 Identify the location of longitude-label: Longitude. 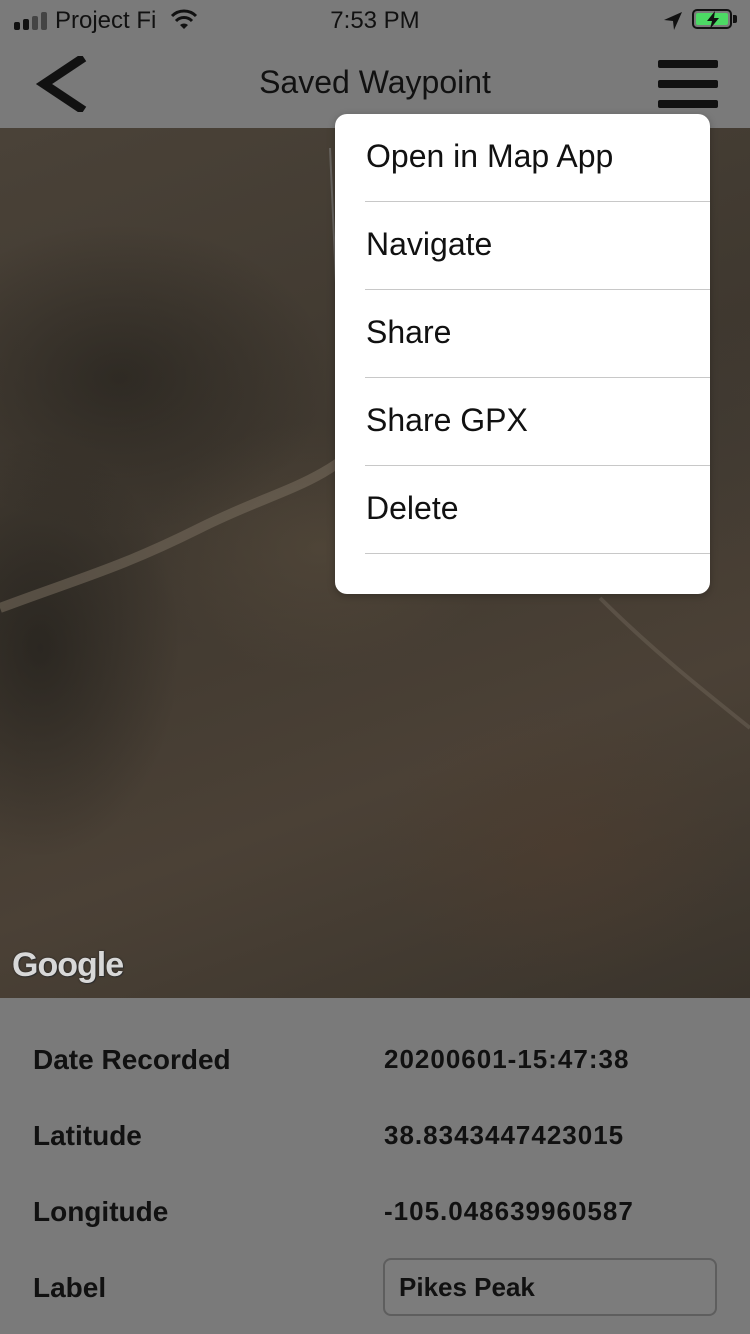
(101, 1211).